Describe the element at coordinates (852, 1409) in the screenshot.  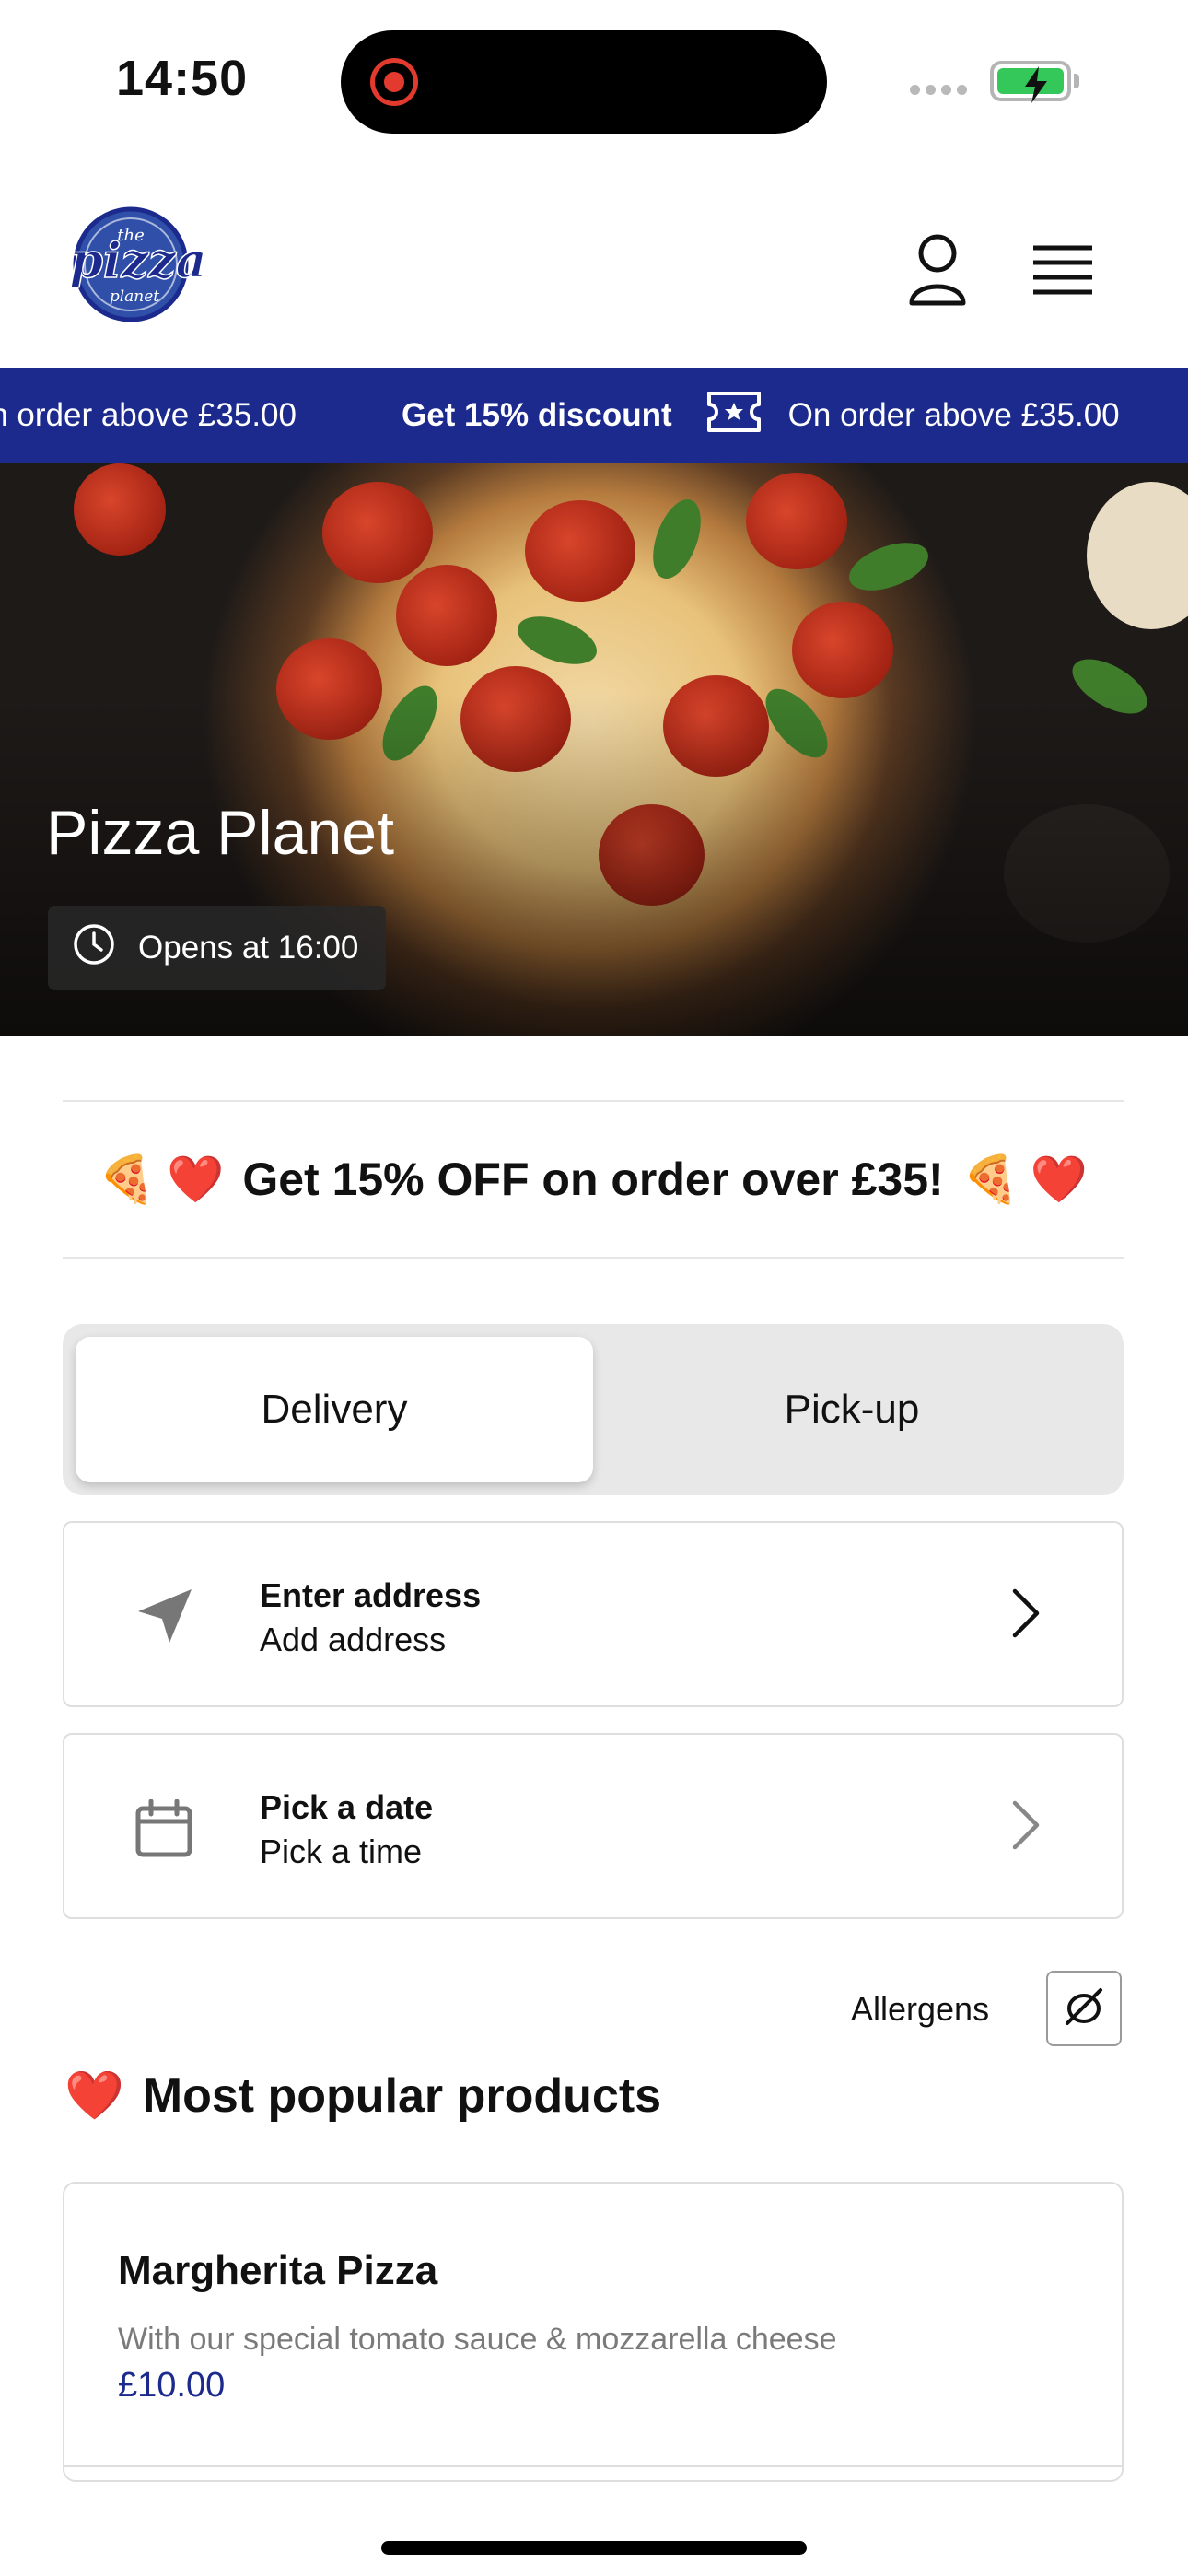
I see `pickup-option: Pick-up` at that location.